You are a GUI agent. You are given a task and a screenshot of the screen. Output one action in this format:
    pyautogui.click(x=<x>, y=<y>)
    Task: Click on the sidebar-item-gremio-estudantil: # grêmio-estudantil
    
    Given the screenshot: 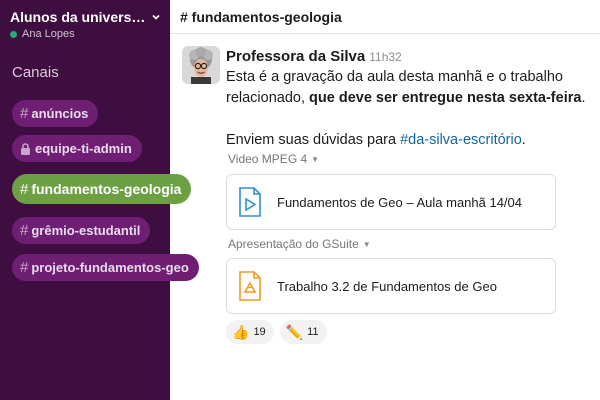 What is the action you would take?
    pyautogui.click(x=81, y=230)
    